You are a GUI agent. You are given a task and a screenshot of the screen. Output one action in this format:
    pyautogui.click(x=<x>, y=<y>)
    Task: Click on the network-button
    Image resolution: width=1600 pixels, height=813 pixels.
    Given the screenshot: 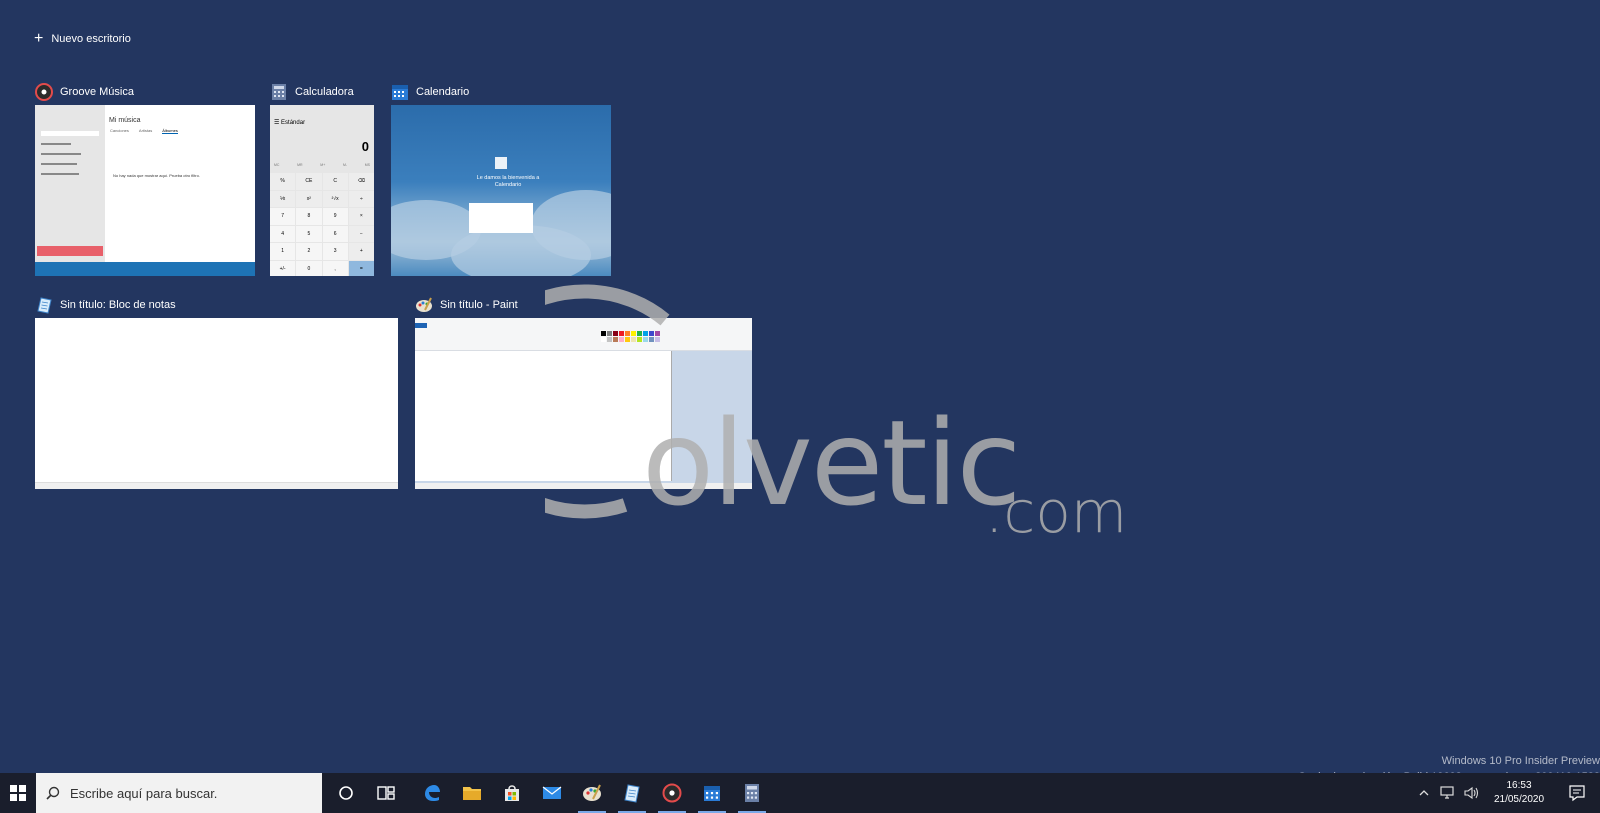 What is the action you would take?
    pyautogui.click(x=1448, y=793)
    